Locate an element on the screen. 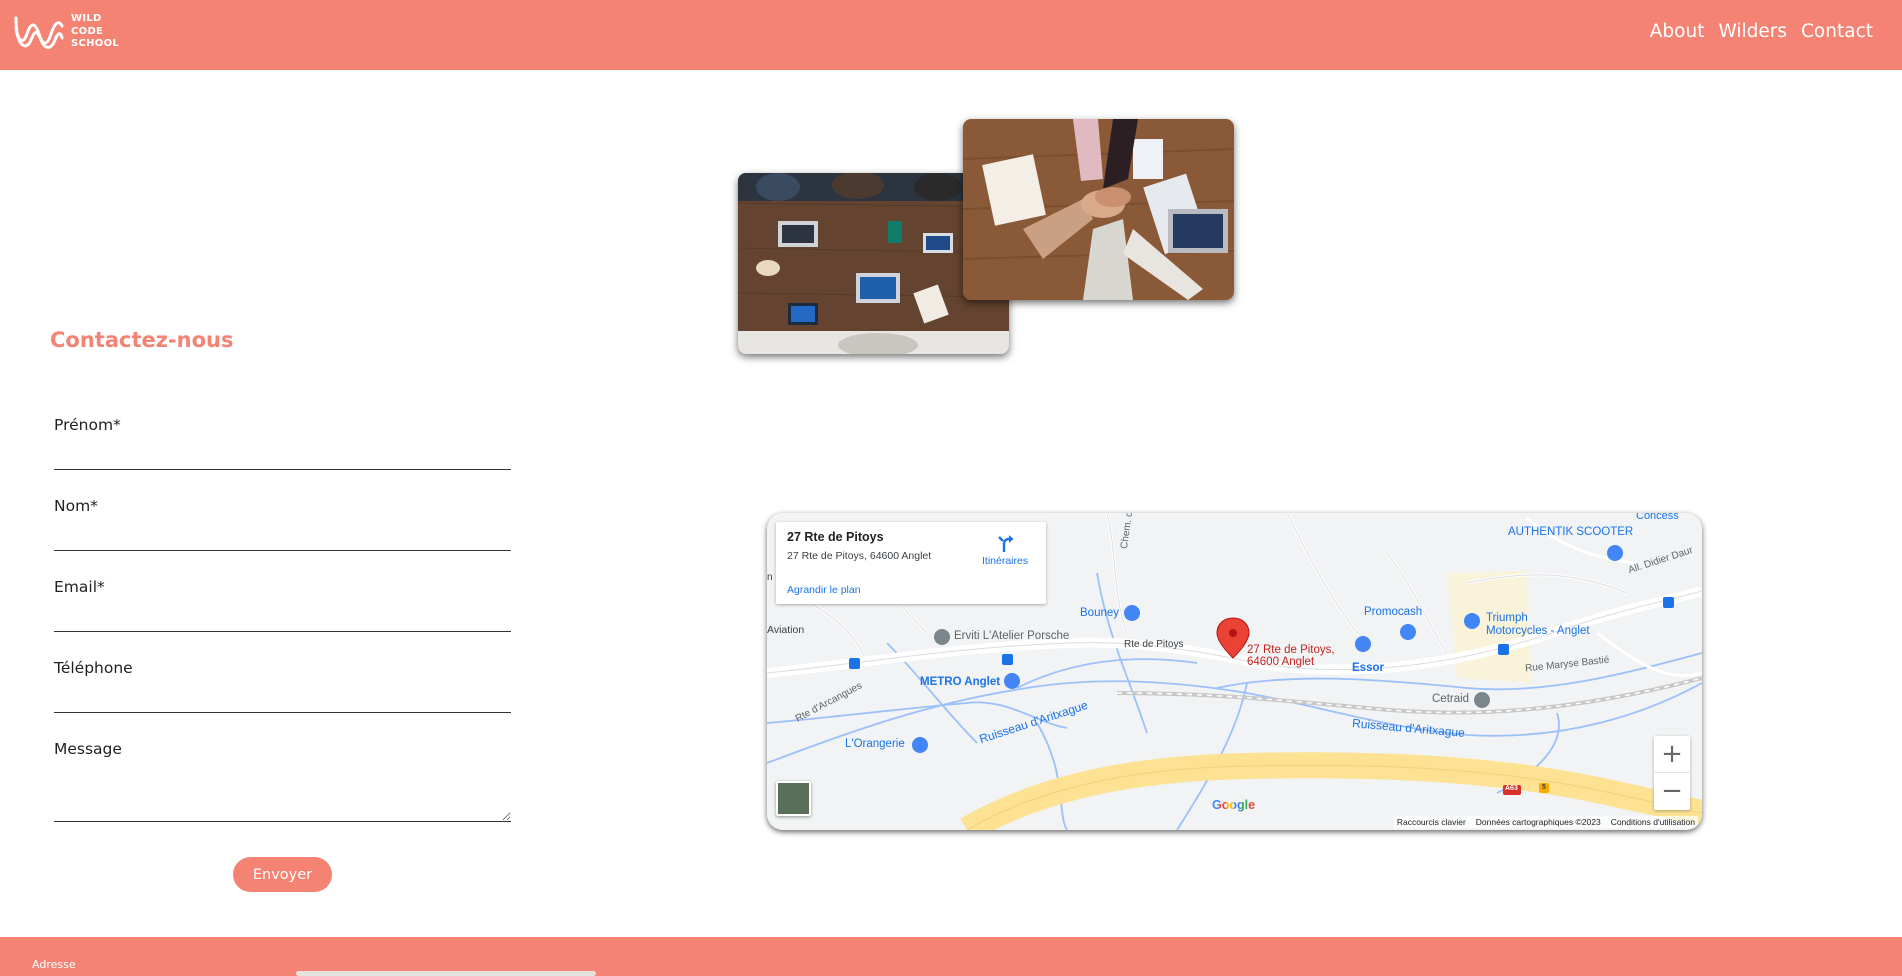 The image size is (1902, 976). last-name-input is located at coordinates (282, 536).